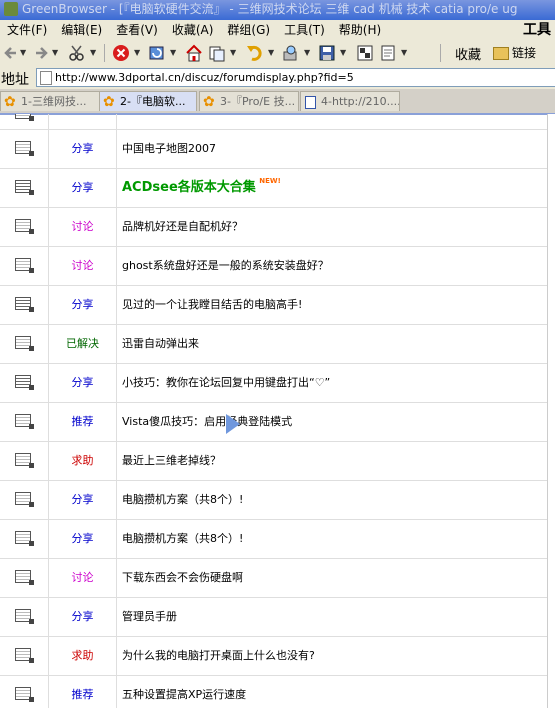 This screenshot has height=708, width=555. Describe the element at coordinates (182, 577) in the screenshot. I see `thread-title-link: 下载东西会不会伤硬盘啊` at that location.